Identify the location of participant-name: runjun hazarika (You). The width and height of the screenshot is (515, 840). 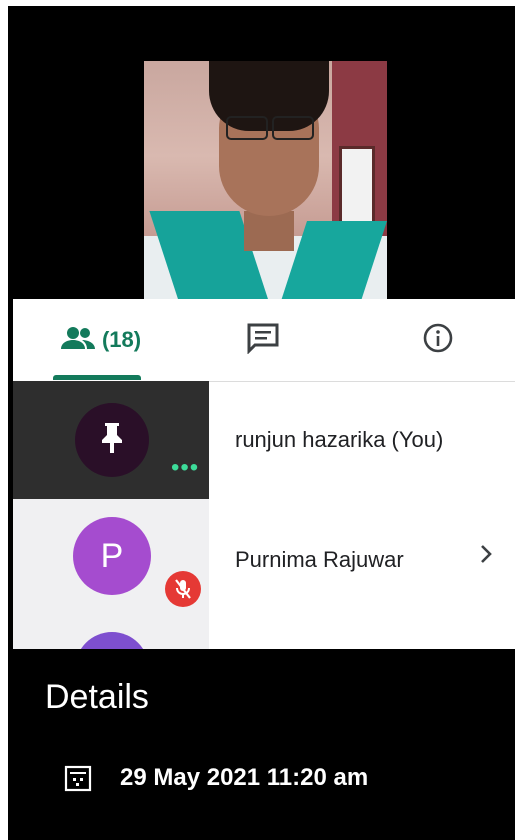
(339, 439).